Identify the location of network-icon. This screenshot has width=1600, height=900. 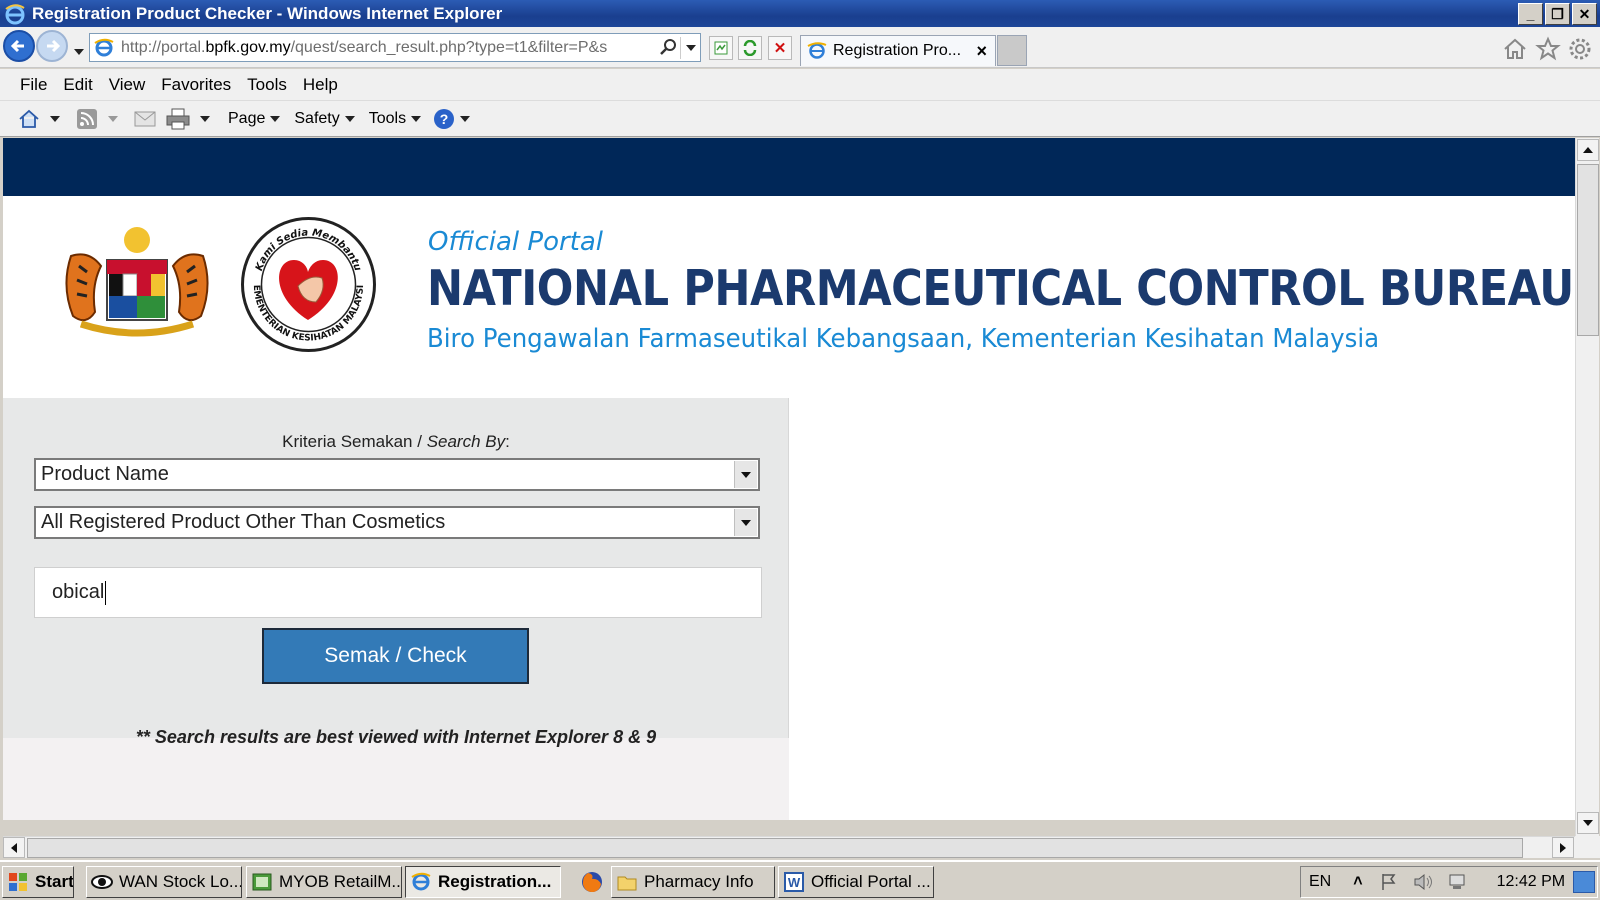
(1458, 882).